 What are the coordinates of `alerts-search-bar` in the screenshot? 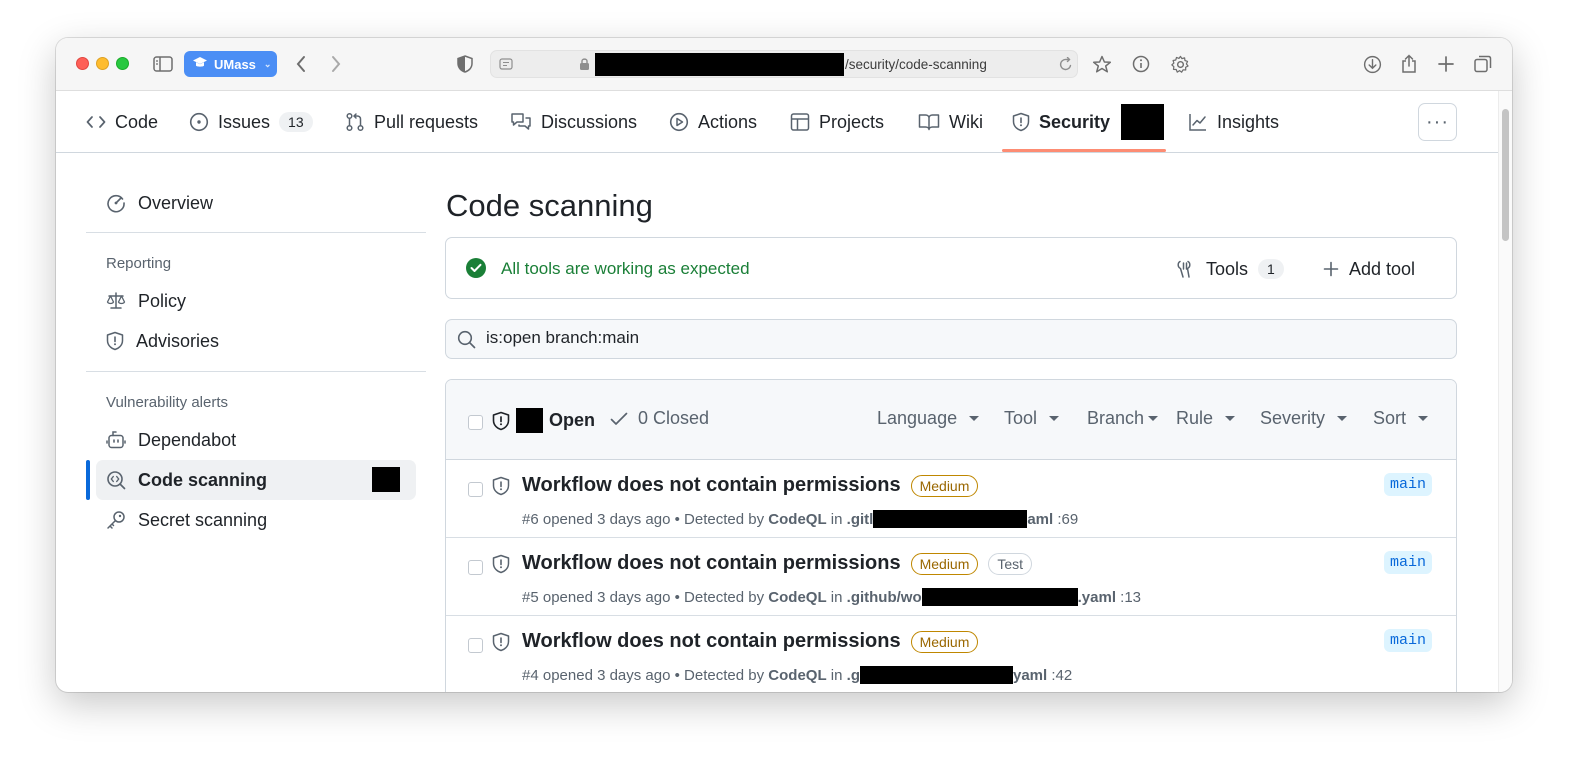 It's located at (951, 339).